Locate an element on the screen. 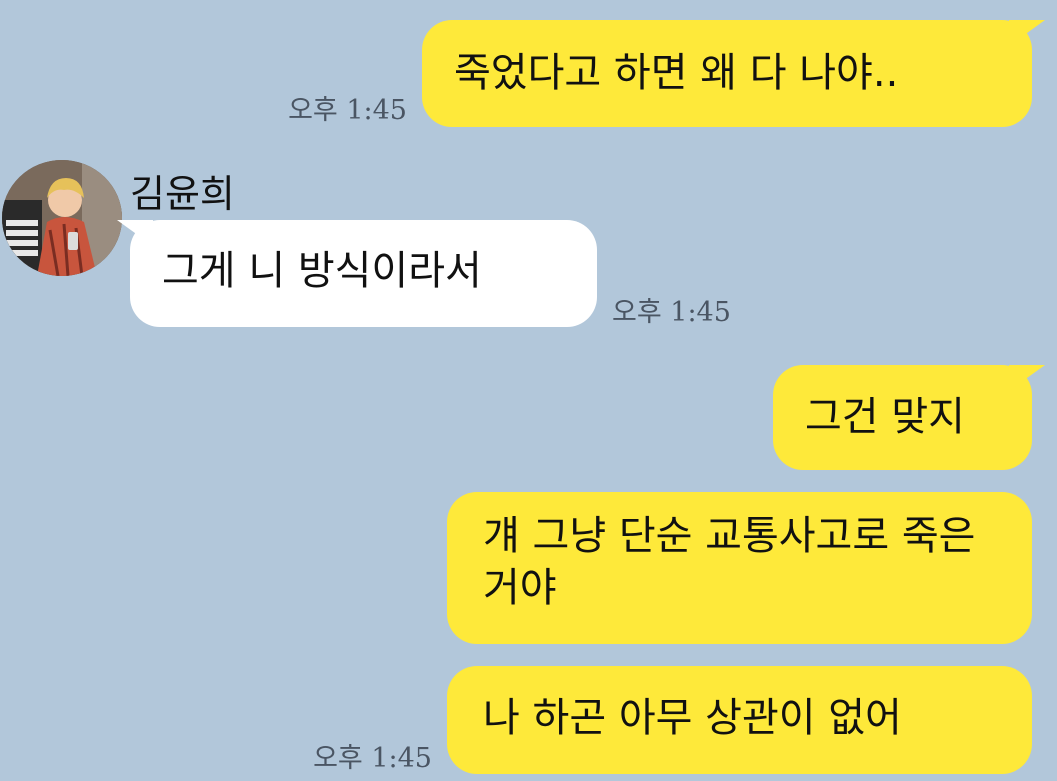 This screenshot has width=1057, height=781. my-message-bubble: 걔 그냥 단순 교통사고로 죽은거야 is located at coordinates (739, 568).